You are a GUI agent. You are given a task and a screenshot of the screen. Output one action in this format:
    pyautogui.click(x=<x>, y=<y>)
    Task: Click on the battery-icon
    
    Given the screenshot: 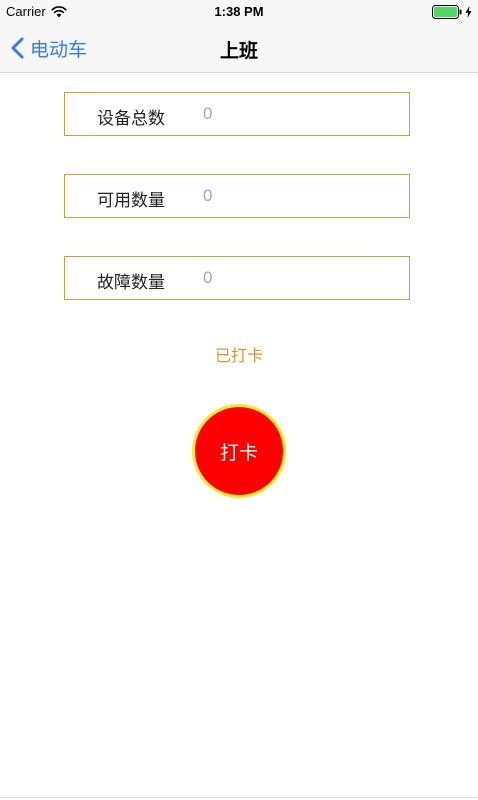 What is the action you would take?
    pyautogui.click(x=447, y=12)
    